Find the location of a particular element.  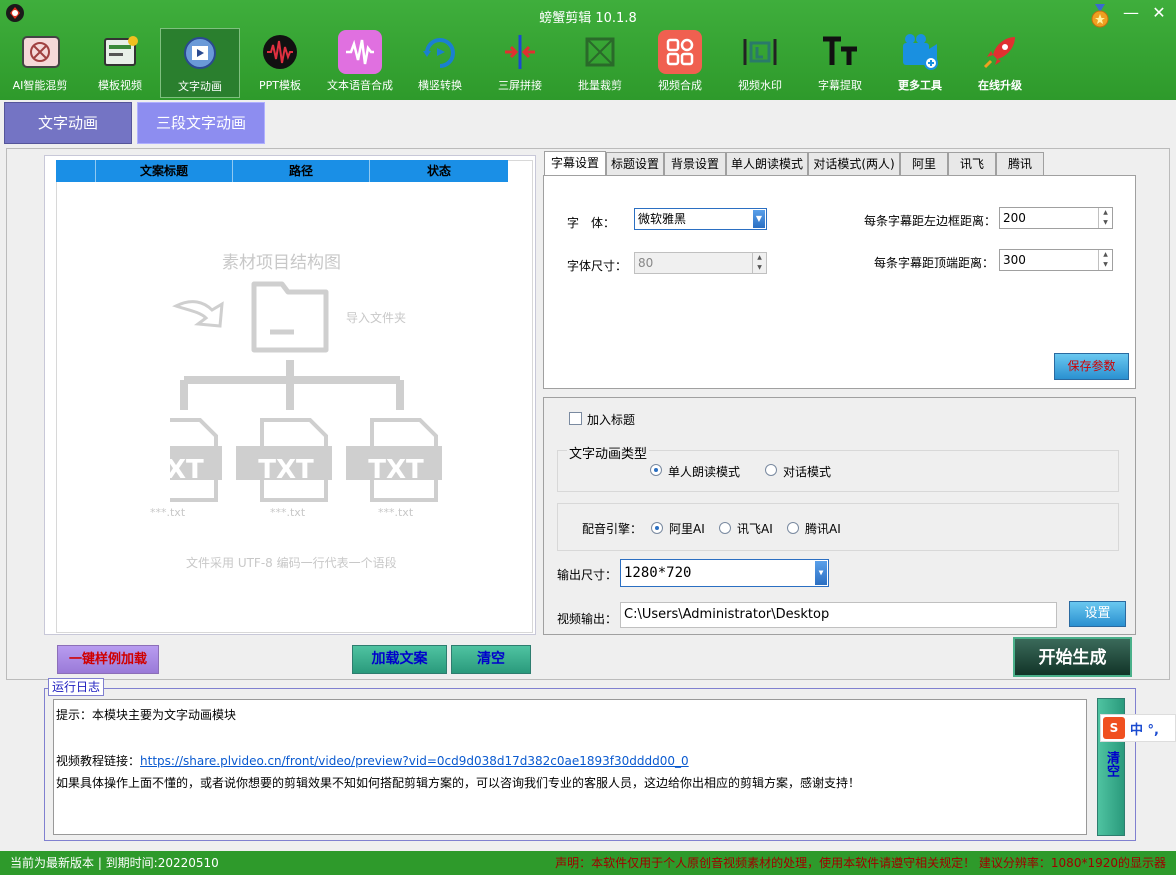

font-size-label: 字体尺寸： is located at coordinates (597, 266).